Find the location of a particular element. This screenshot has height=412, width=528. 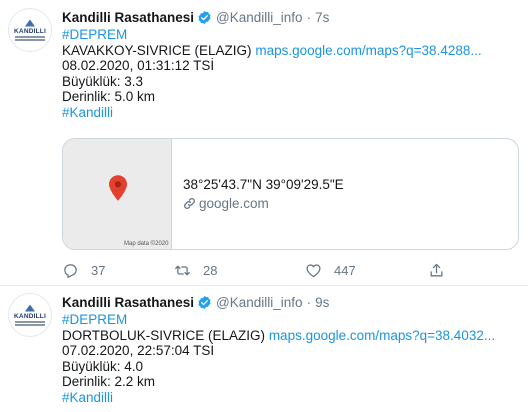

depth-text: Derinlik: 5.0 km is located at coordinates (109, 96).